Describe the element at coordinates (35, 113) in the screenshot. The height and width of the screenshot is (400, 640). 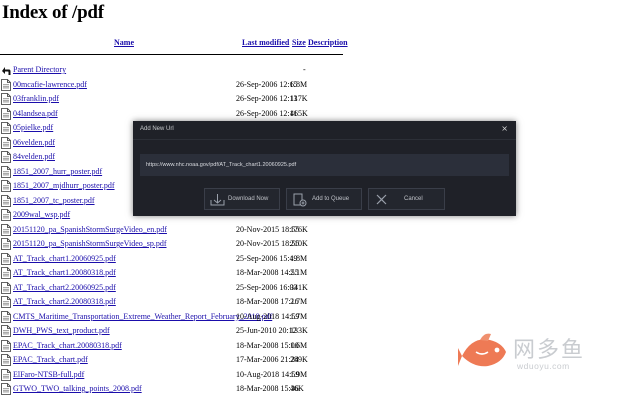
I see `file-link: 04landsea.pdf` at that location.